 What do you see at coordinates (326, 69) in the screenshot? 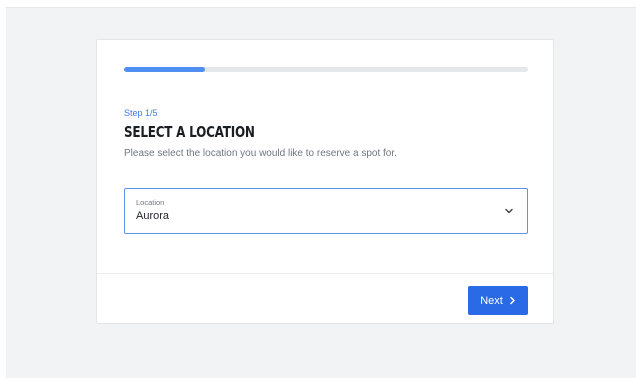
I see `progress-bar` at bounding box center [326, 69].